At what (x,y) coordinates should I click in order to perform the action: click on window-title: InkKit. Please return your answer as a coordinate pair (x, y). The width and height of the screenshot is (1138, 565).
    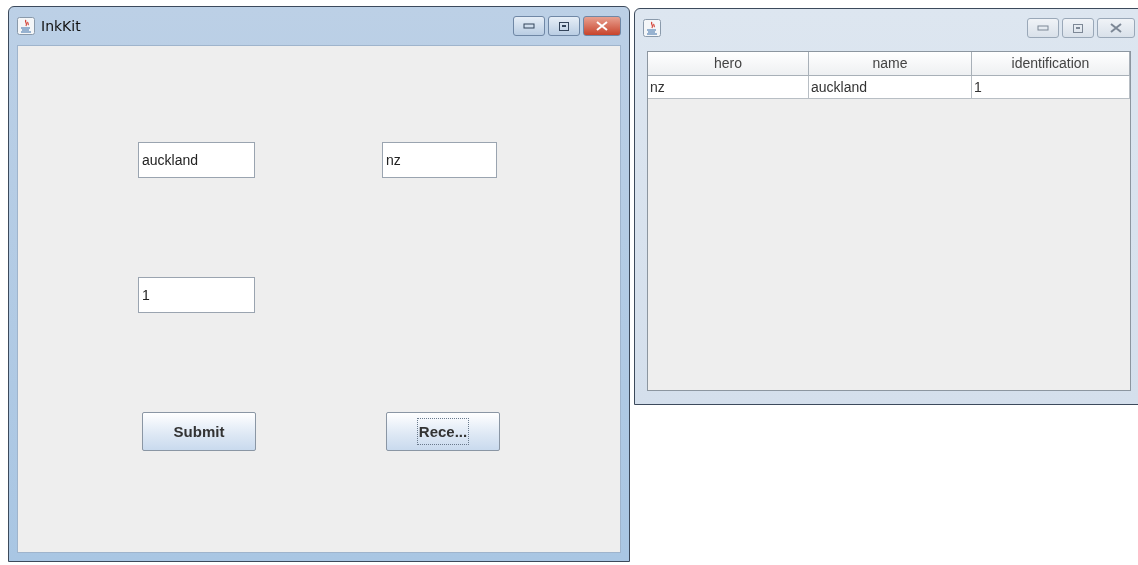
    Looking at the image, I should click on (61, 26).